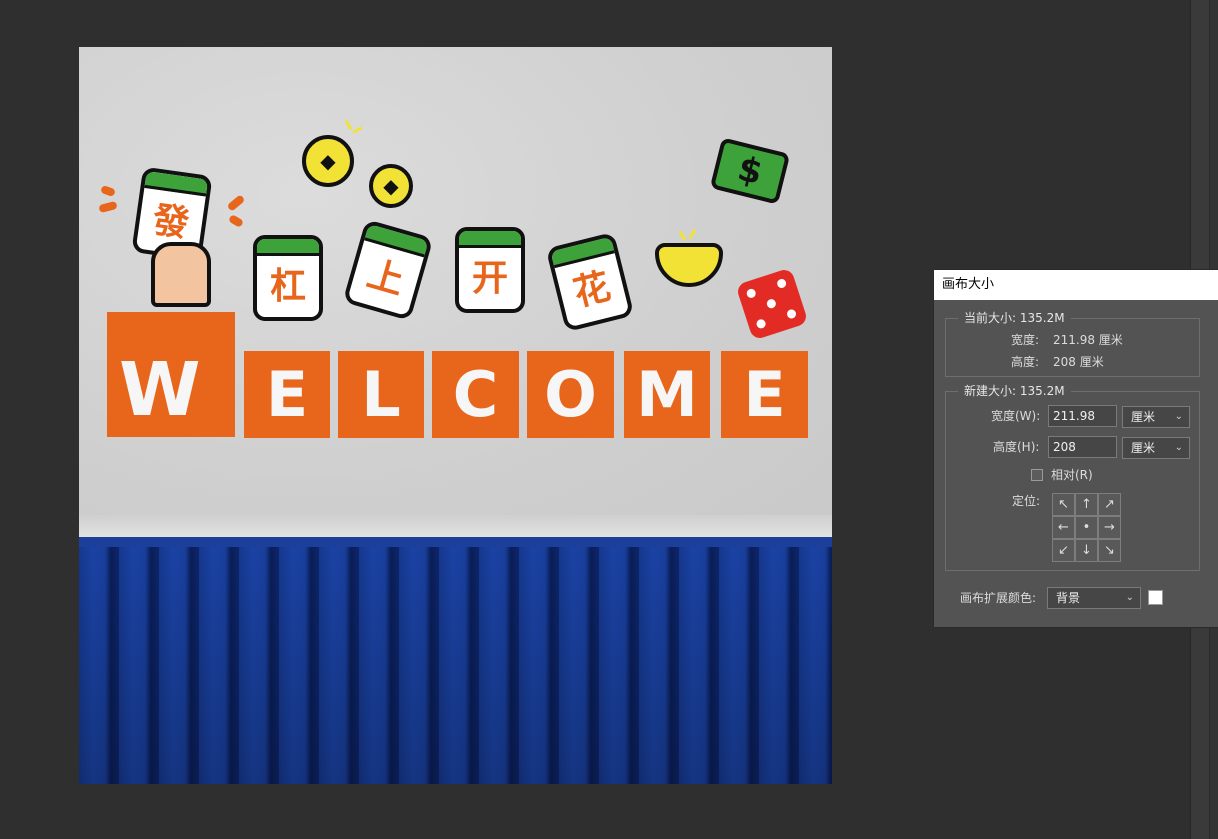 The width and height of the screenshot is (1218, 839). I want to click on anchor-center: •, so click(1086, 527).